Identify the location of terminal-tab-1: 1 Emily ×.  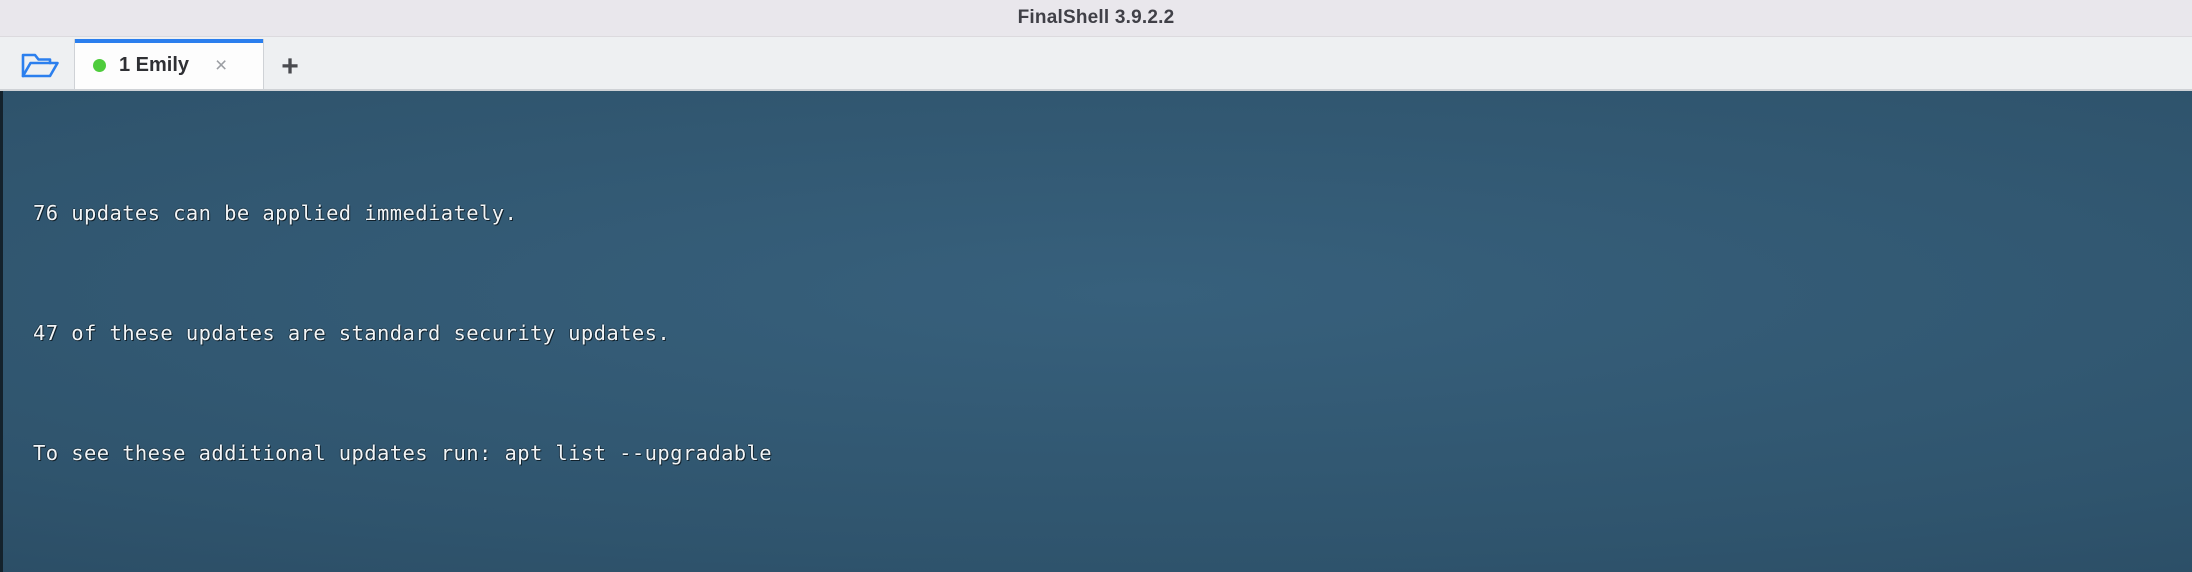
(169, 65).